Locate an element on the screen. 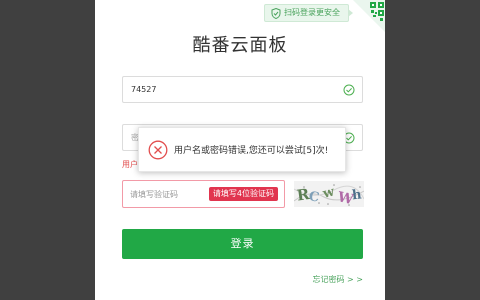 The image size is (480, 300). captcha-graphic: R C w W h is located at coordinates (329, 194).